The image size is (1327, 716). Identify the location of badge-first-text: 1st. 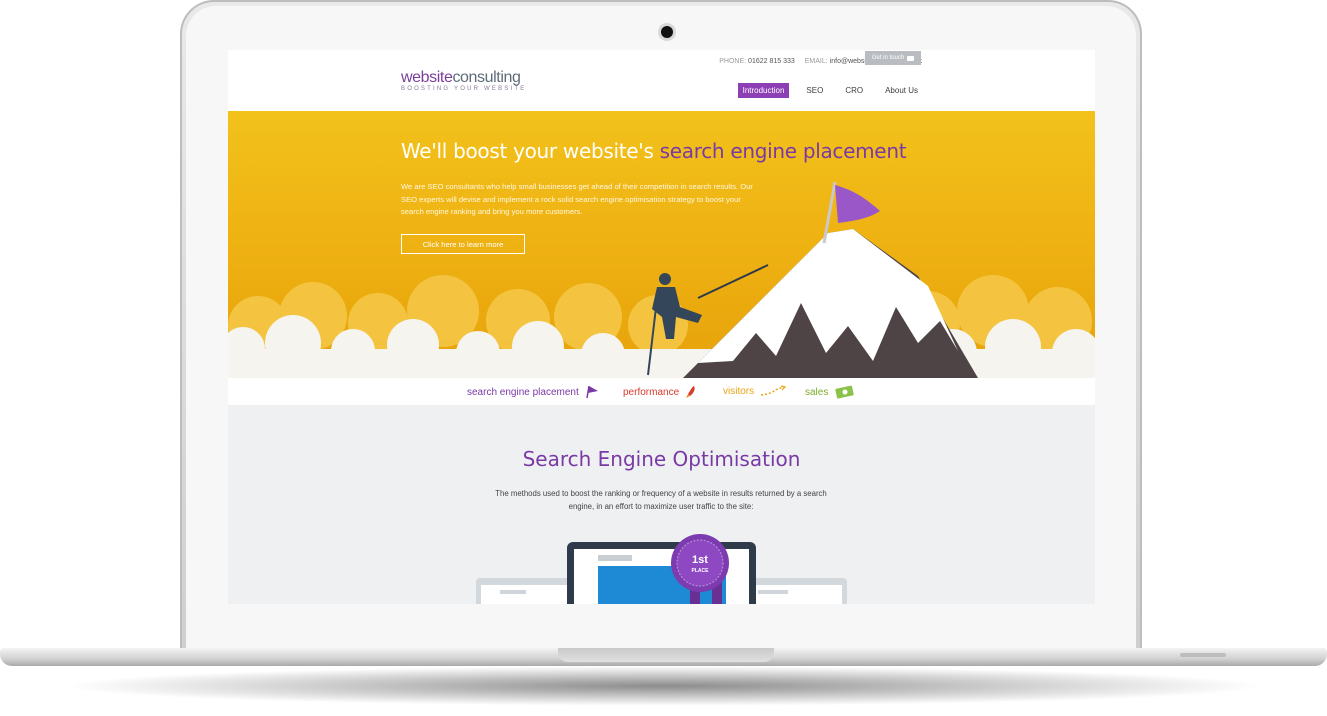
(700, 560).